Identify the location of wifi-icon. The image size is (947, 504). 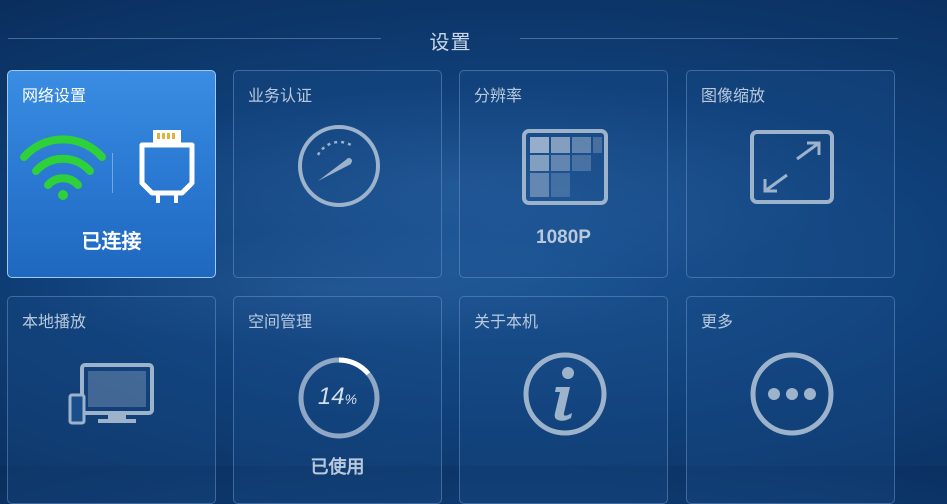
(63, 167).